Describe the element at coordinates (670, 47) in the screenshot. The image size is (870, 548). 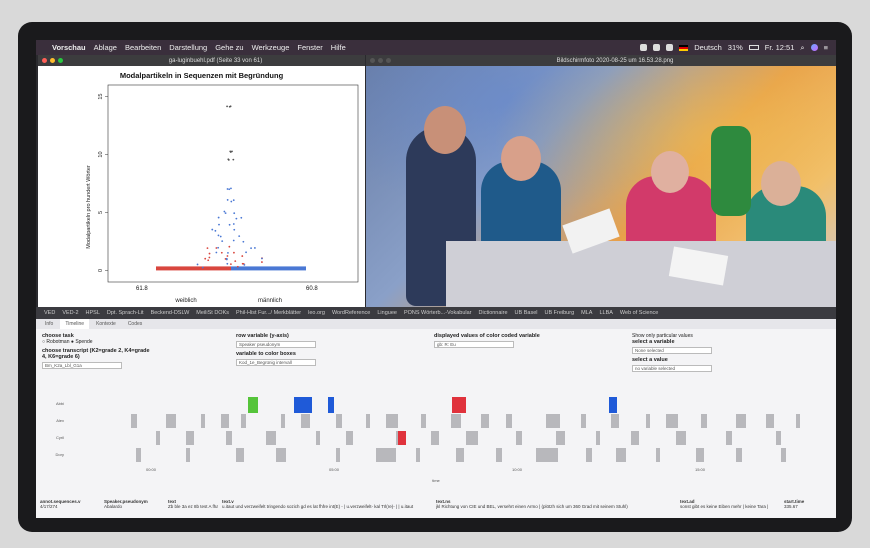
I see `wifi-icon` at that location.